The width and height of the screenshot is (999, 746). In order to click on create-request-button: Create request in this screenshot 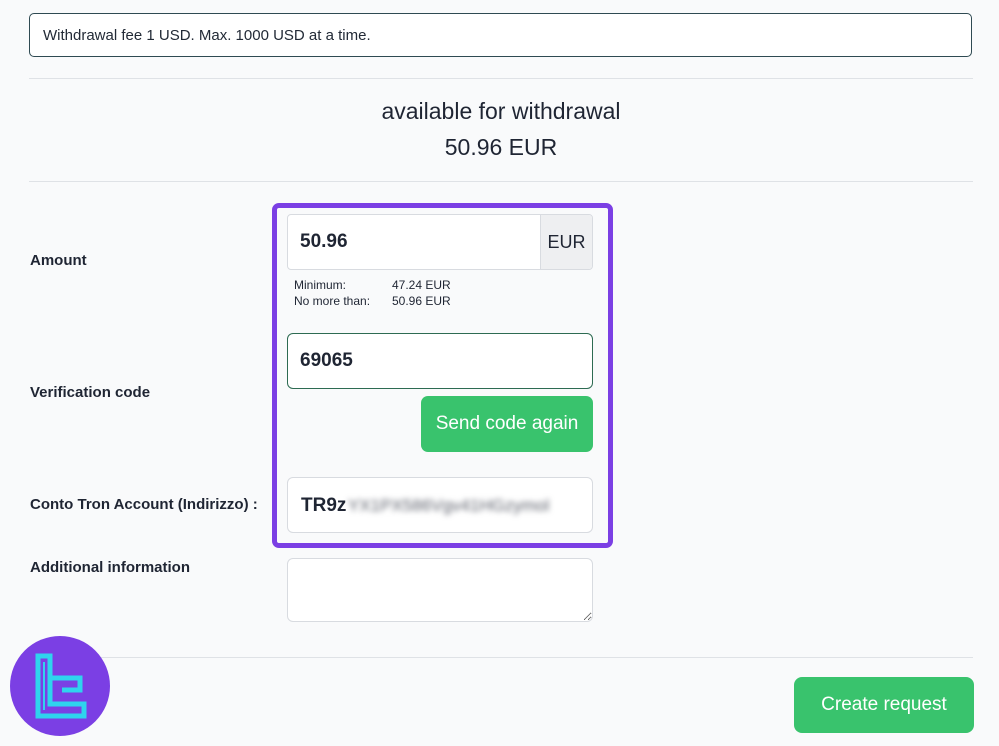, I will do `click(884, 705)`.